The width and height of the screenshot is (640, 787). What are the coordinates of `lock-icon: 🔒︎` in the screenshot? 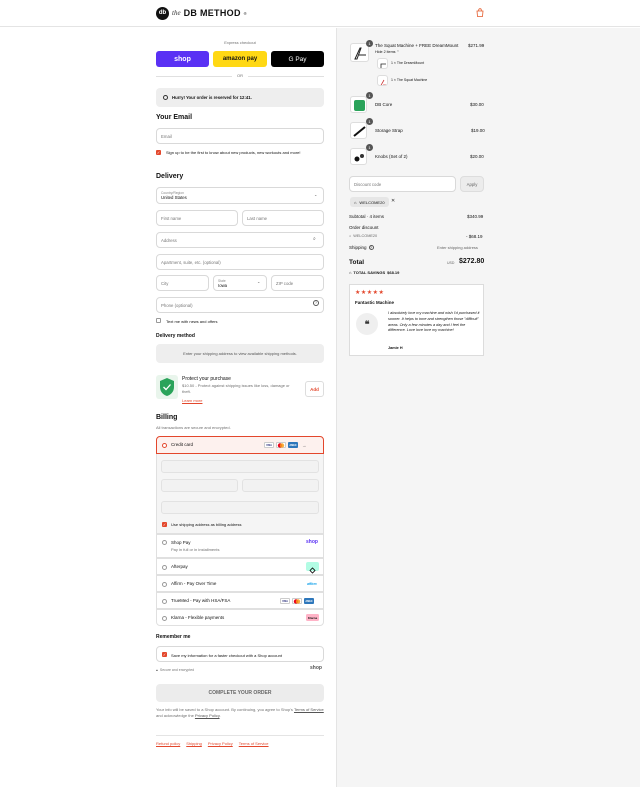 It's located at (157, 670).